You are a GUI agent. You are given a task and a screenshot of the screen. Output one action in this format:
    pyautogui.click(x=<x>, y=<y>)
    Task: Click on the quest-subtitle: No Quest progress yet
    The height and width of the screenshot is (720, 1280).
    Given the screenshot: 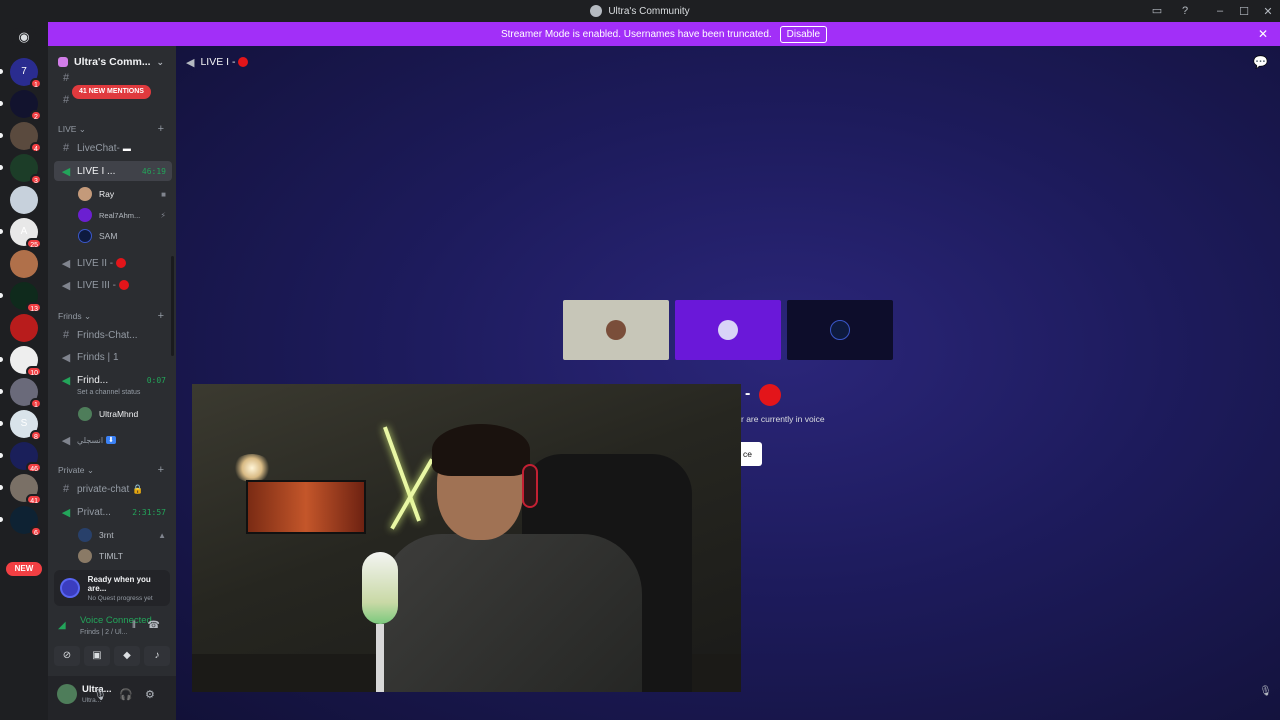 What is the action you would take?
    pyautogui.click(x=120, y=598)
    